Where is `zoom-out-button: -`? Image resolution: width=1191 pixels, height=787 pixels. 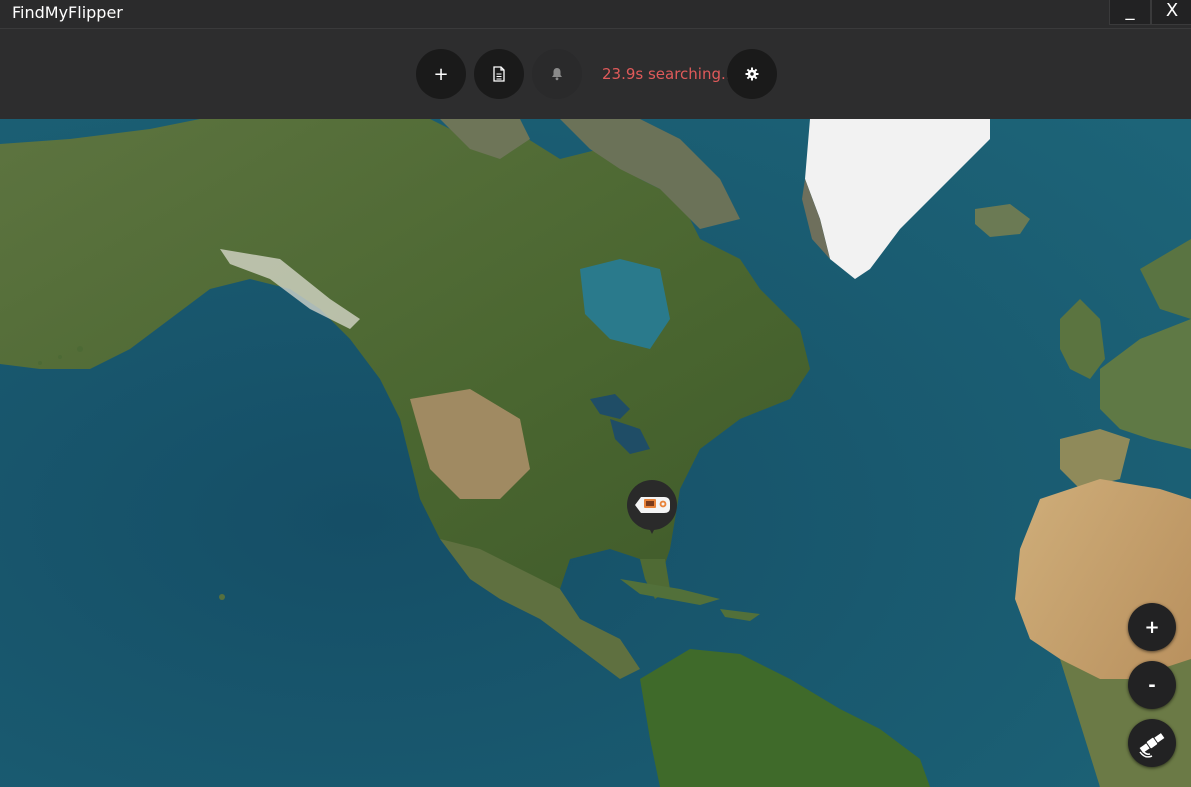 zoom-out-button: - is located at coordinates (1152, 685).